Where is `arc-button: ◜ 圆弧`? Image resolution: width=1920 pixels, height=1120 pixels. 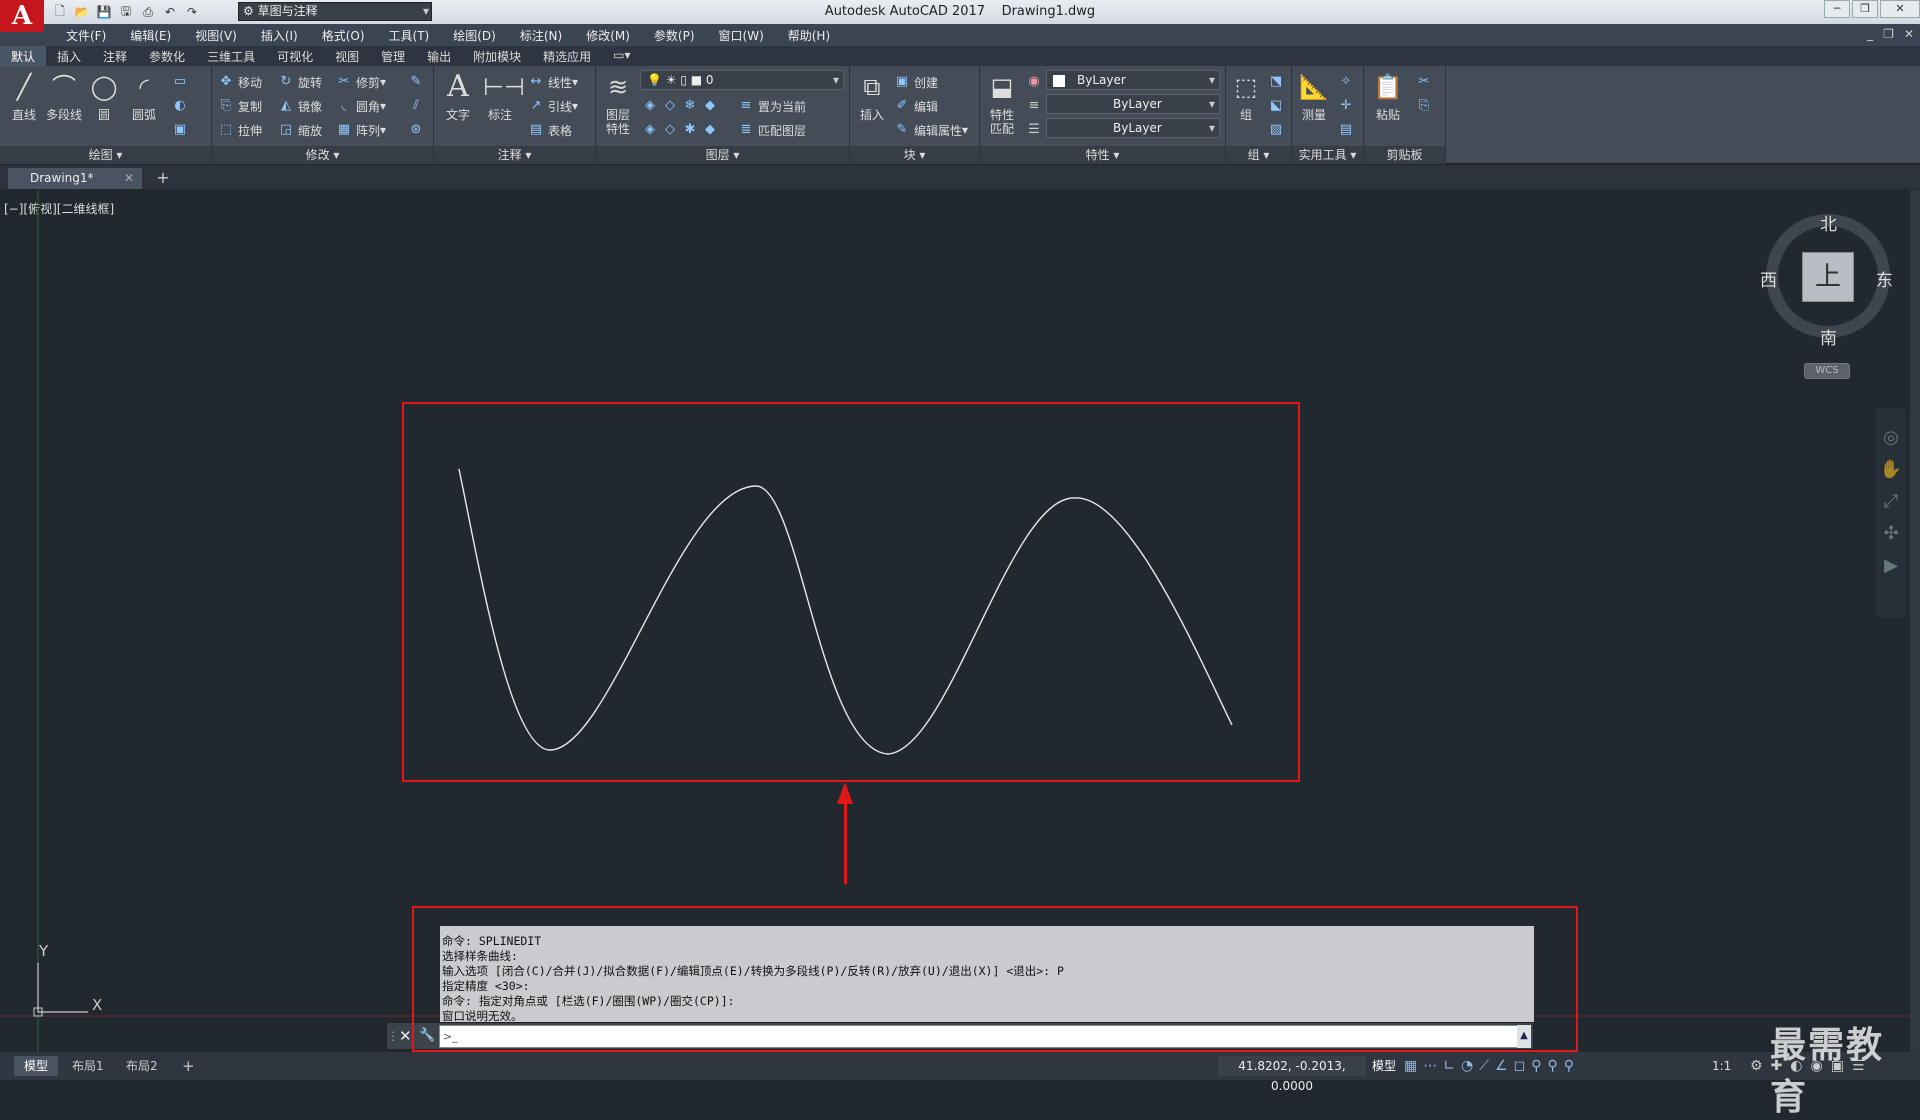
arc-button: ◜ 圆弧 is located at coordinates (144, 96).